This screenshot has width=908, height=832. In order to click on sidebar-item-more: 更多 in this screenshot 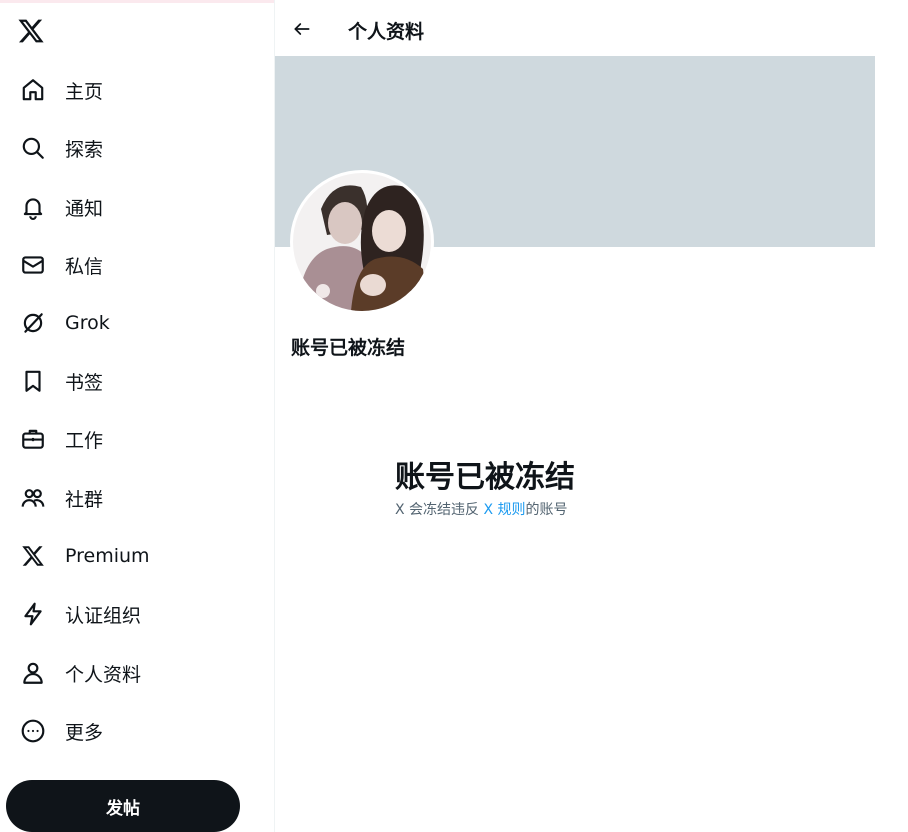, I will do `click(61, 731)`.